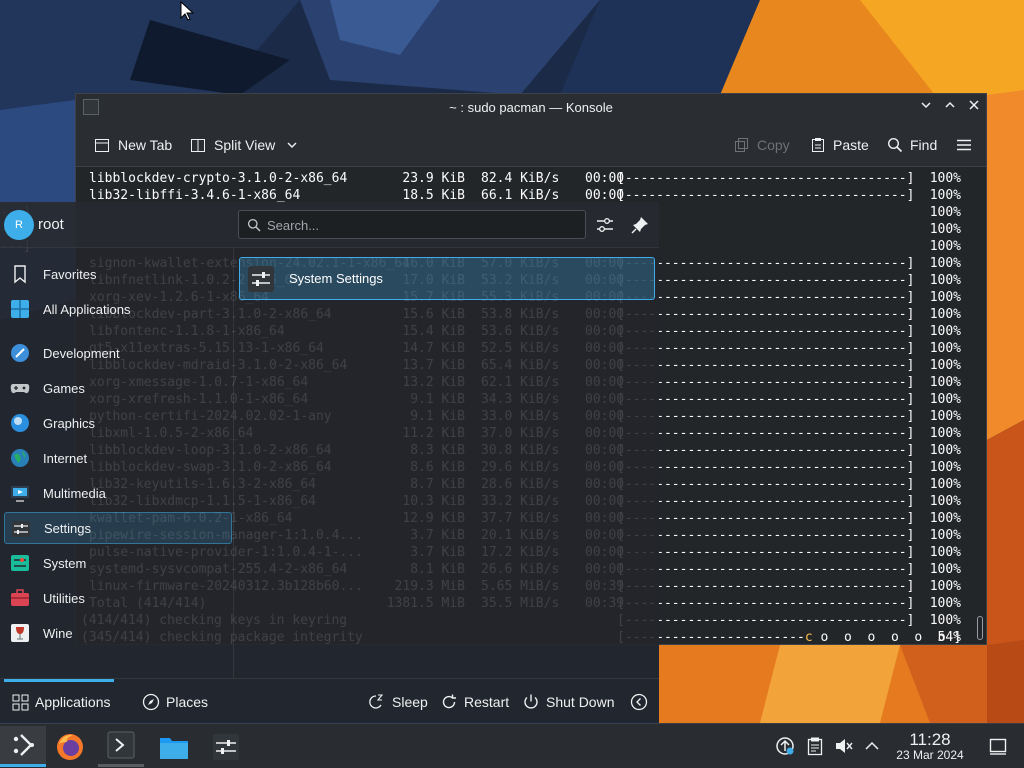 The width and height of the screenshot is (1024, 768). Describe the element at coordinates (118, 528) in the screenshot. I see `category-settings: Settings` at that location.